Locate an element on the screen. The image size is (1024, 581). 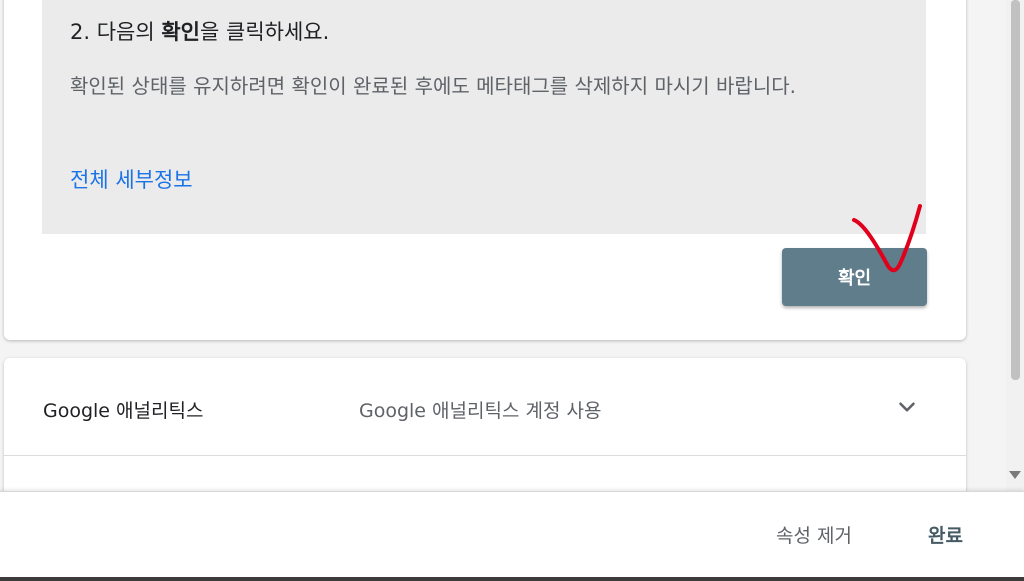
step-title-suffix: 을 클릭하세요. is located at coordinates (265, 32).